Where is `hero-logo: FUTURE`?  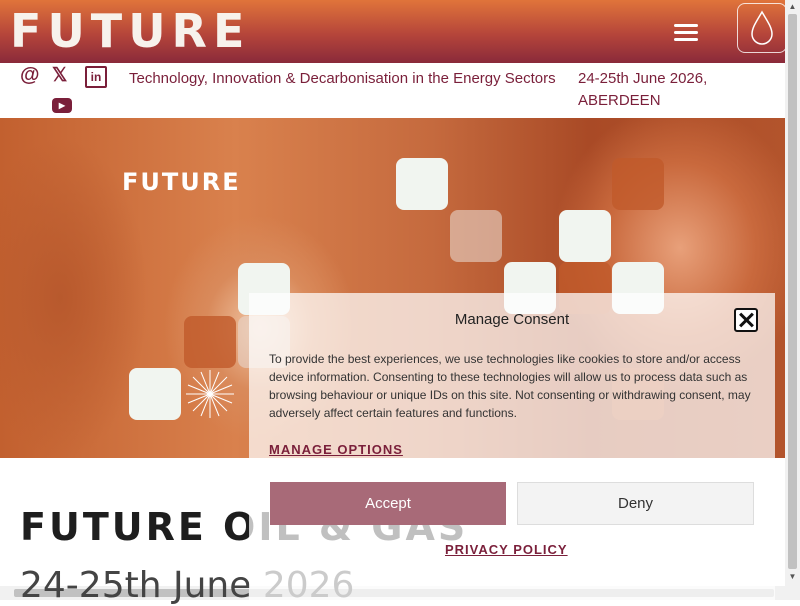 hero-logo: FUTURE is located at coordinates (181, 182).